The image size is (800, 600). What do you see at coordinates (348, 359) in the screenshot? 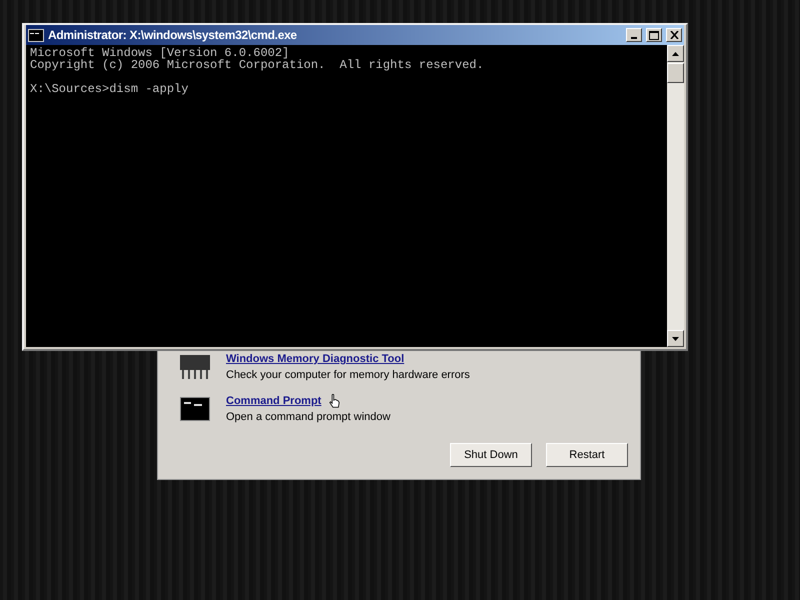
I see `tool-link: Windows Memory Diagnostic Tool` at bounding box center [348, 359].